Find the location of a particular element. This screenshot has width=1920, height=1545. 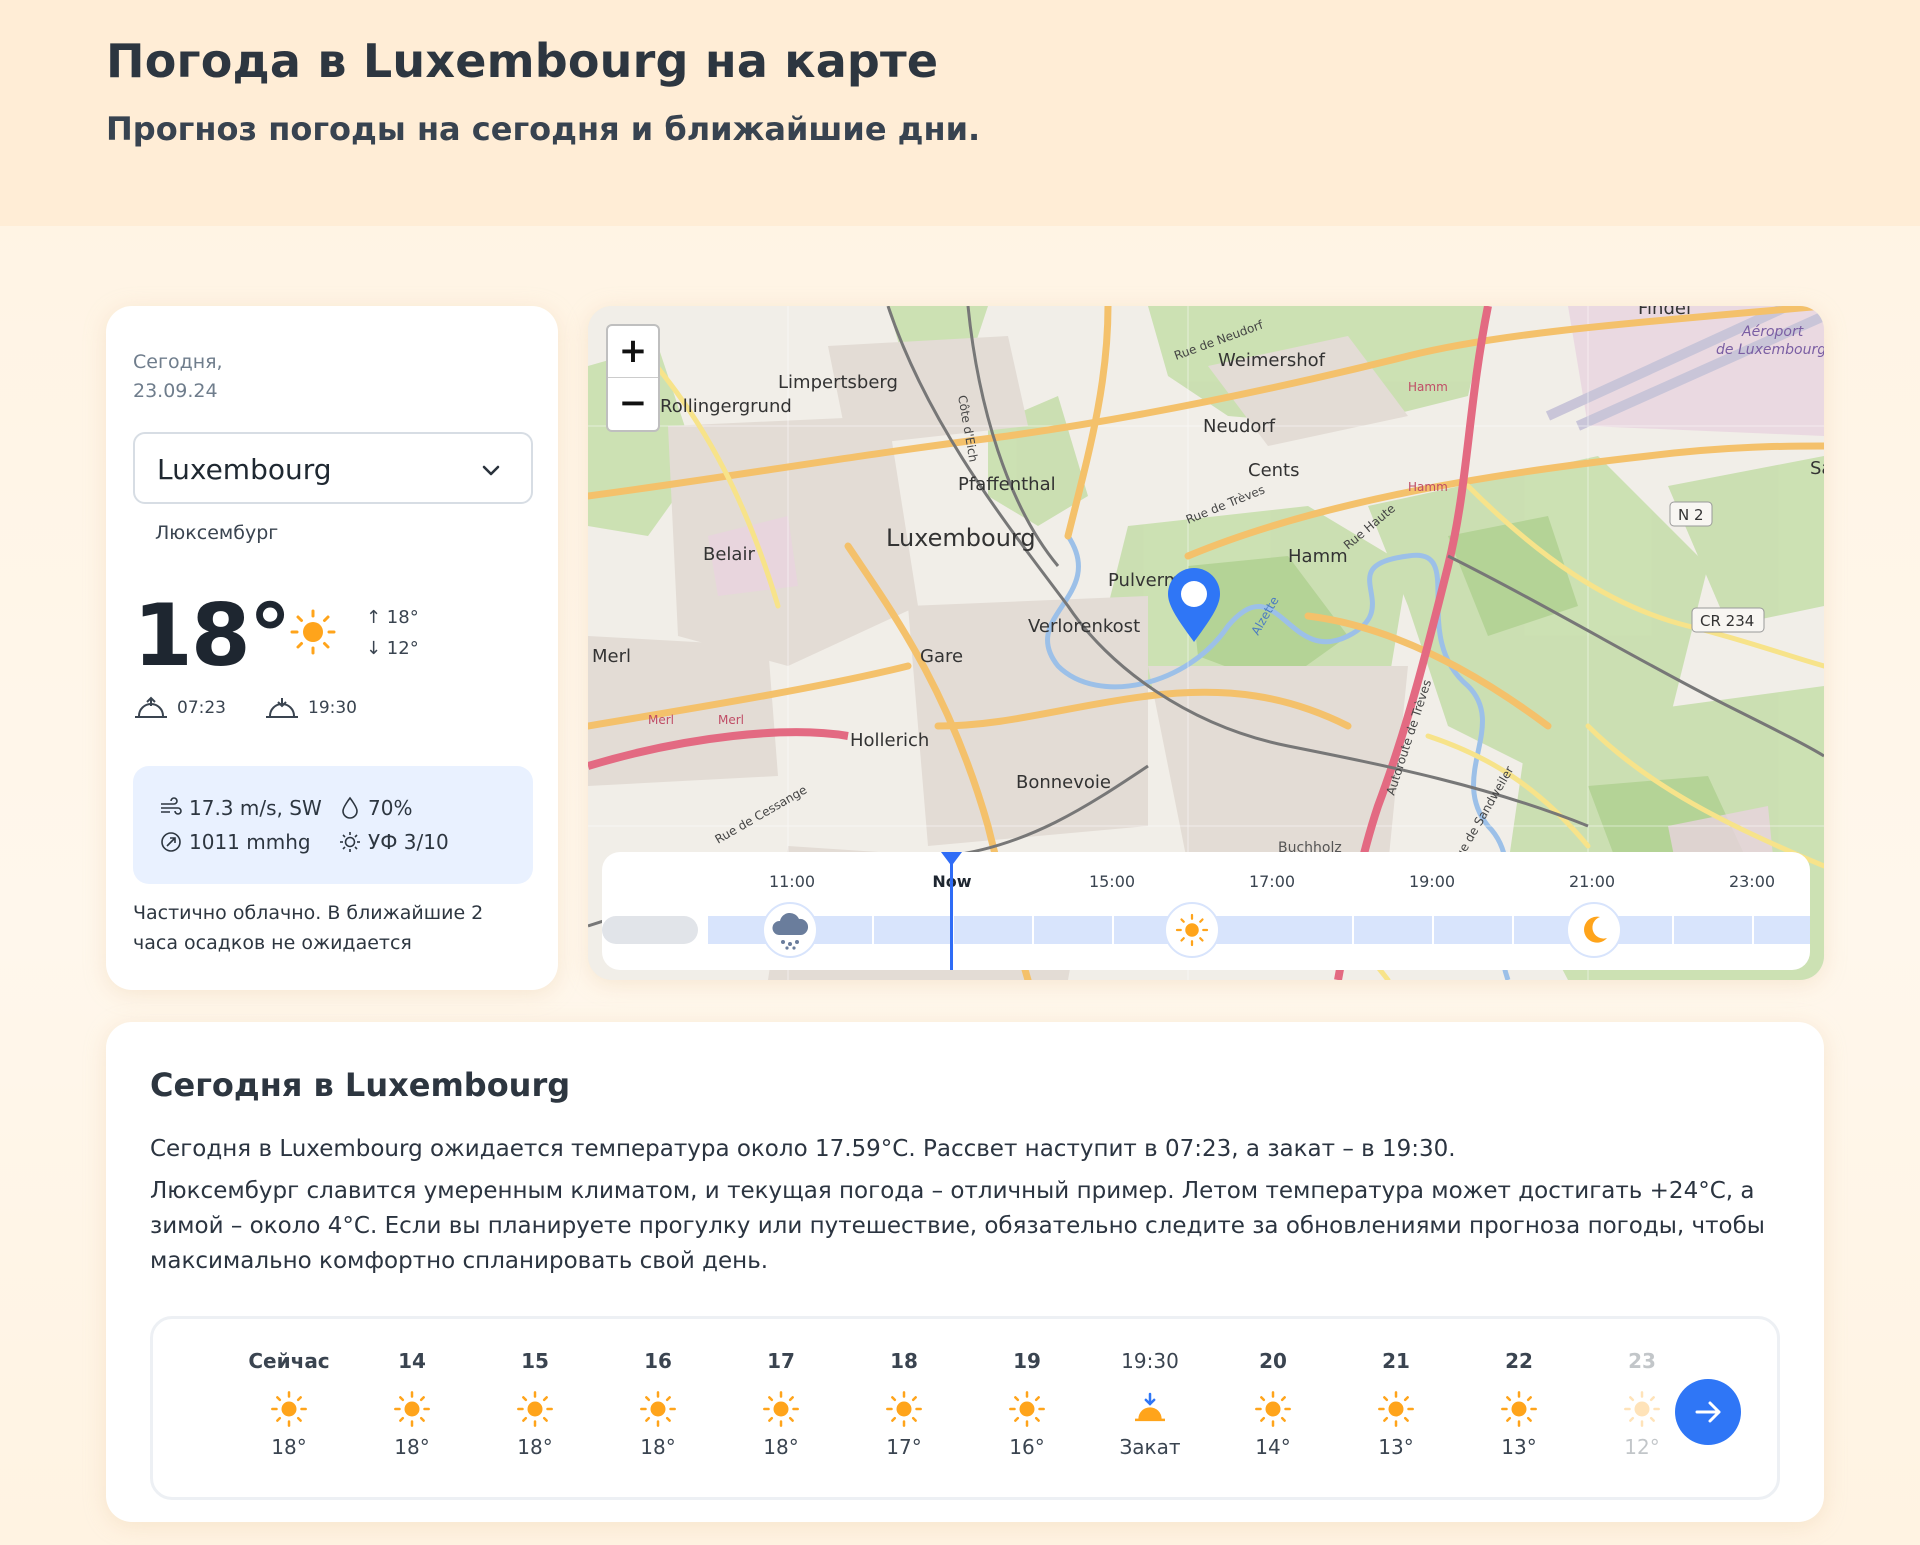

svg-text: CR 234 is located at coordinates (1727, 621).